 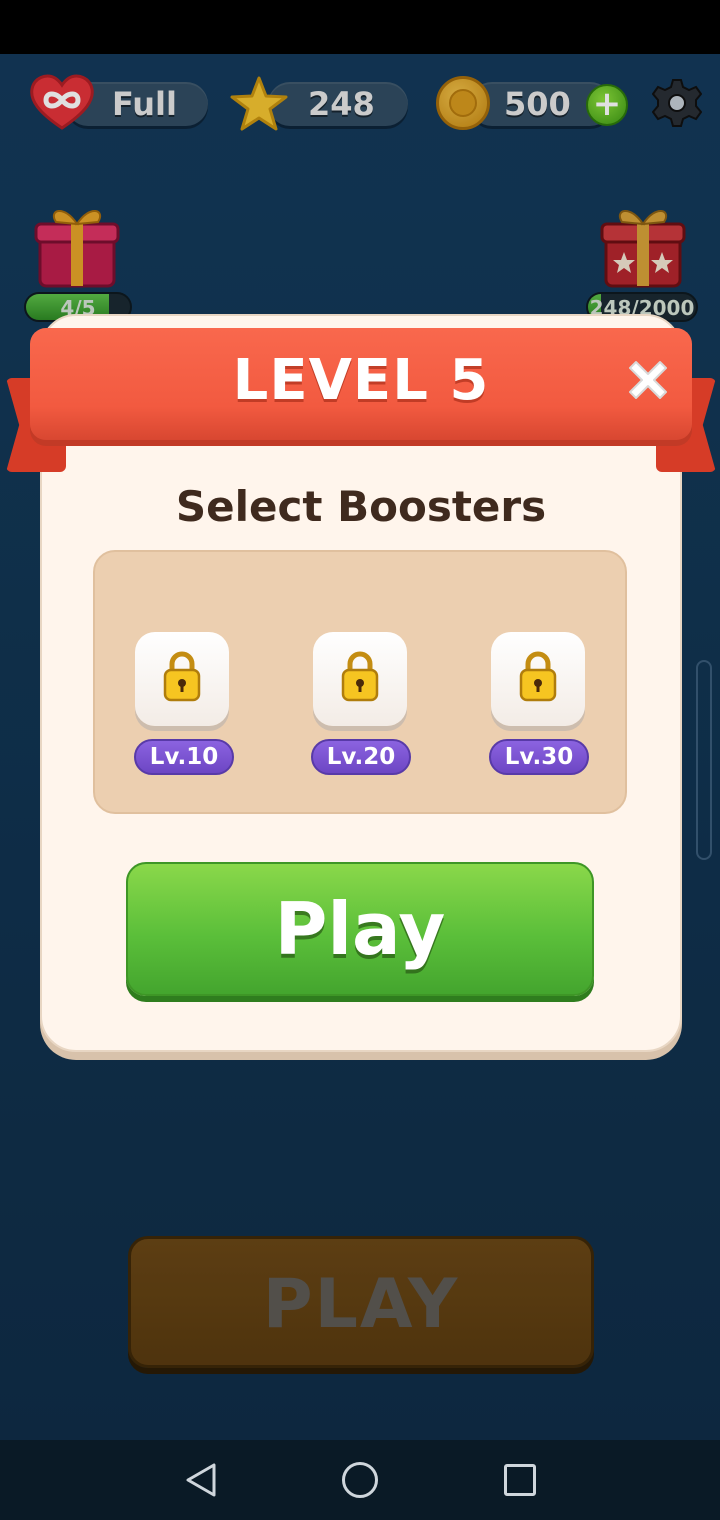 I want to click on nav-home-icon, so click(x=360, y=1480).